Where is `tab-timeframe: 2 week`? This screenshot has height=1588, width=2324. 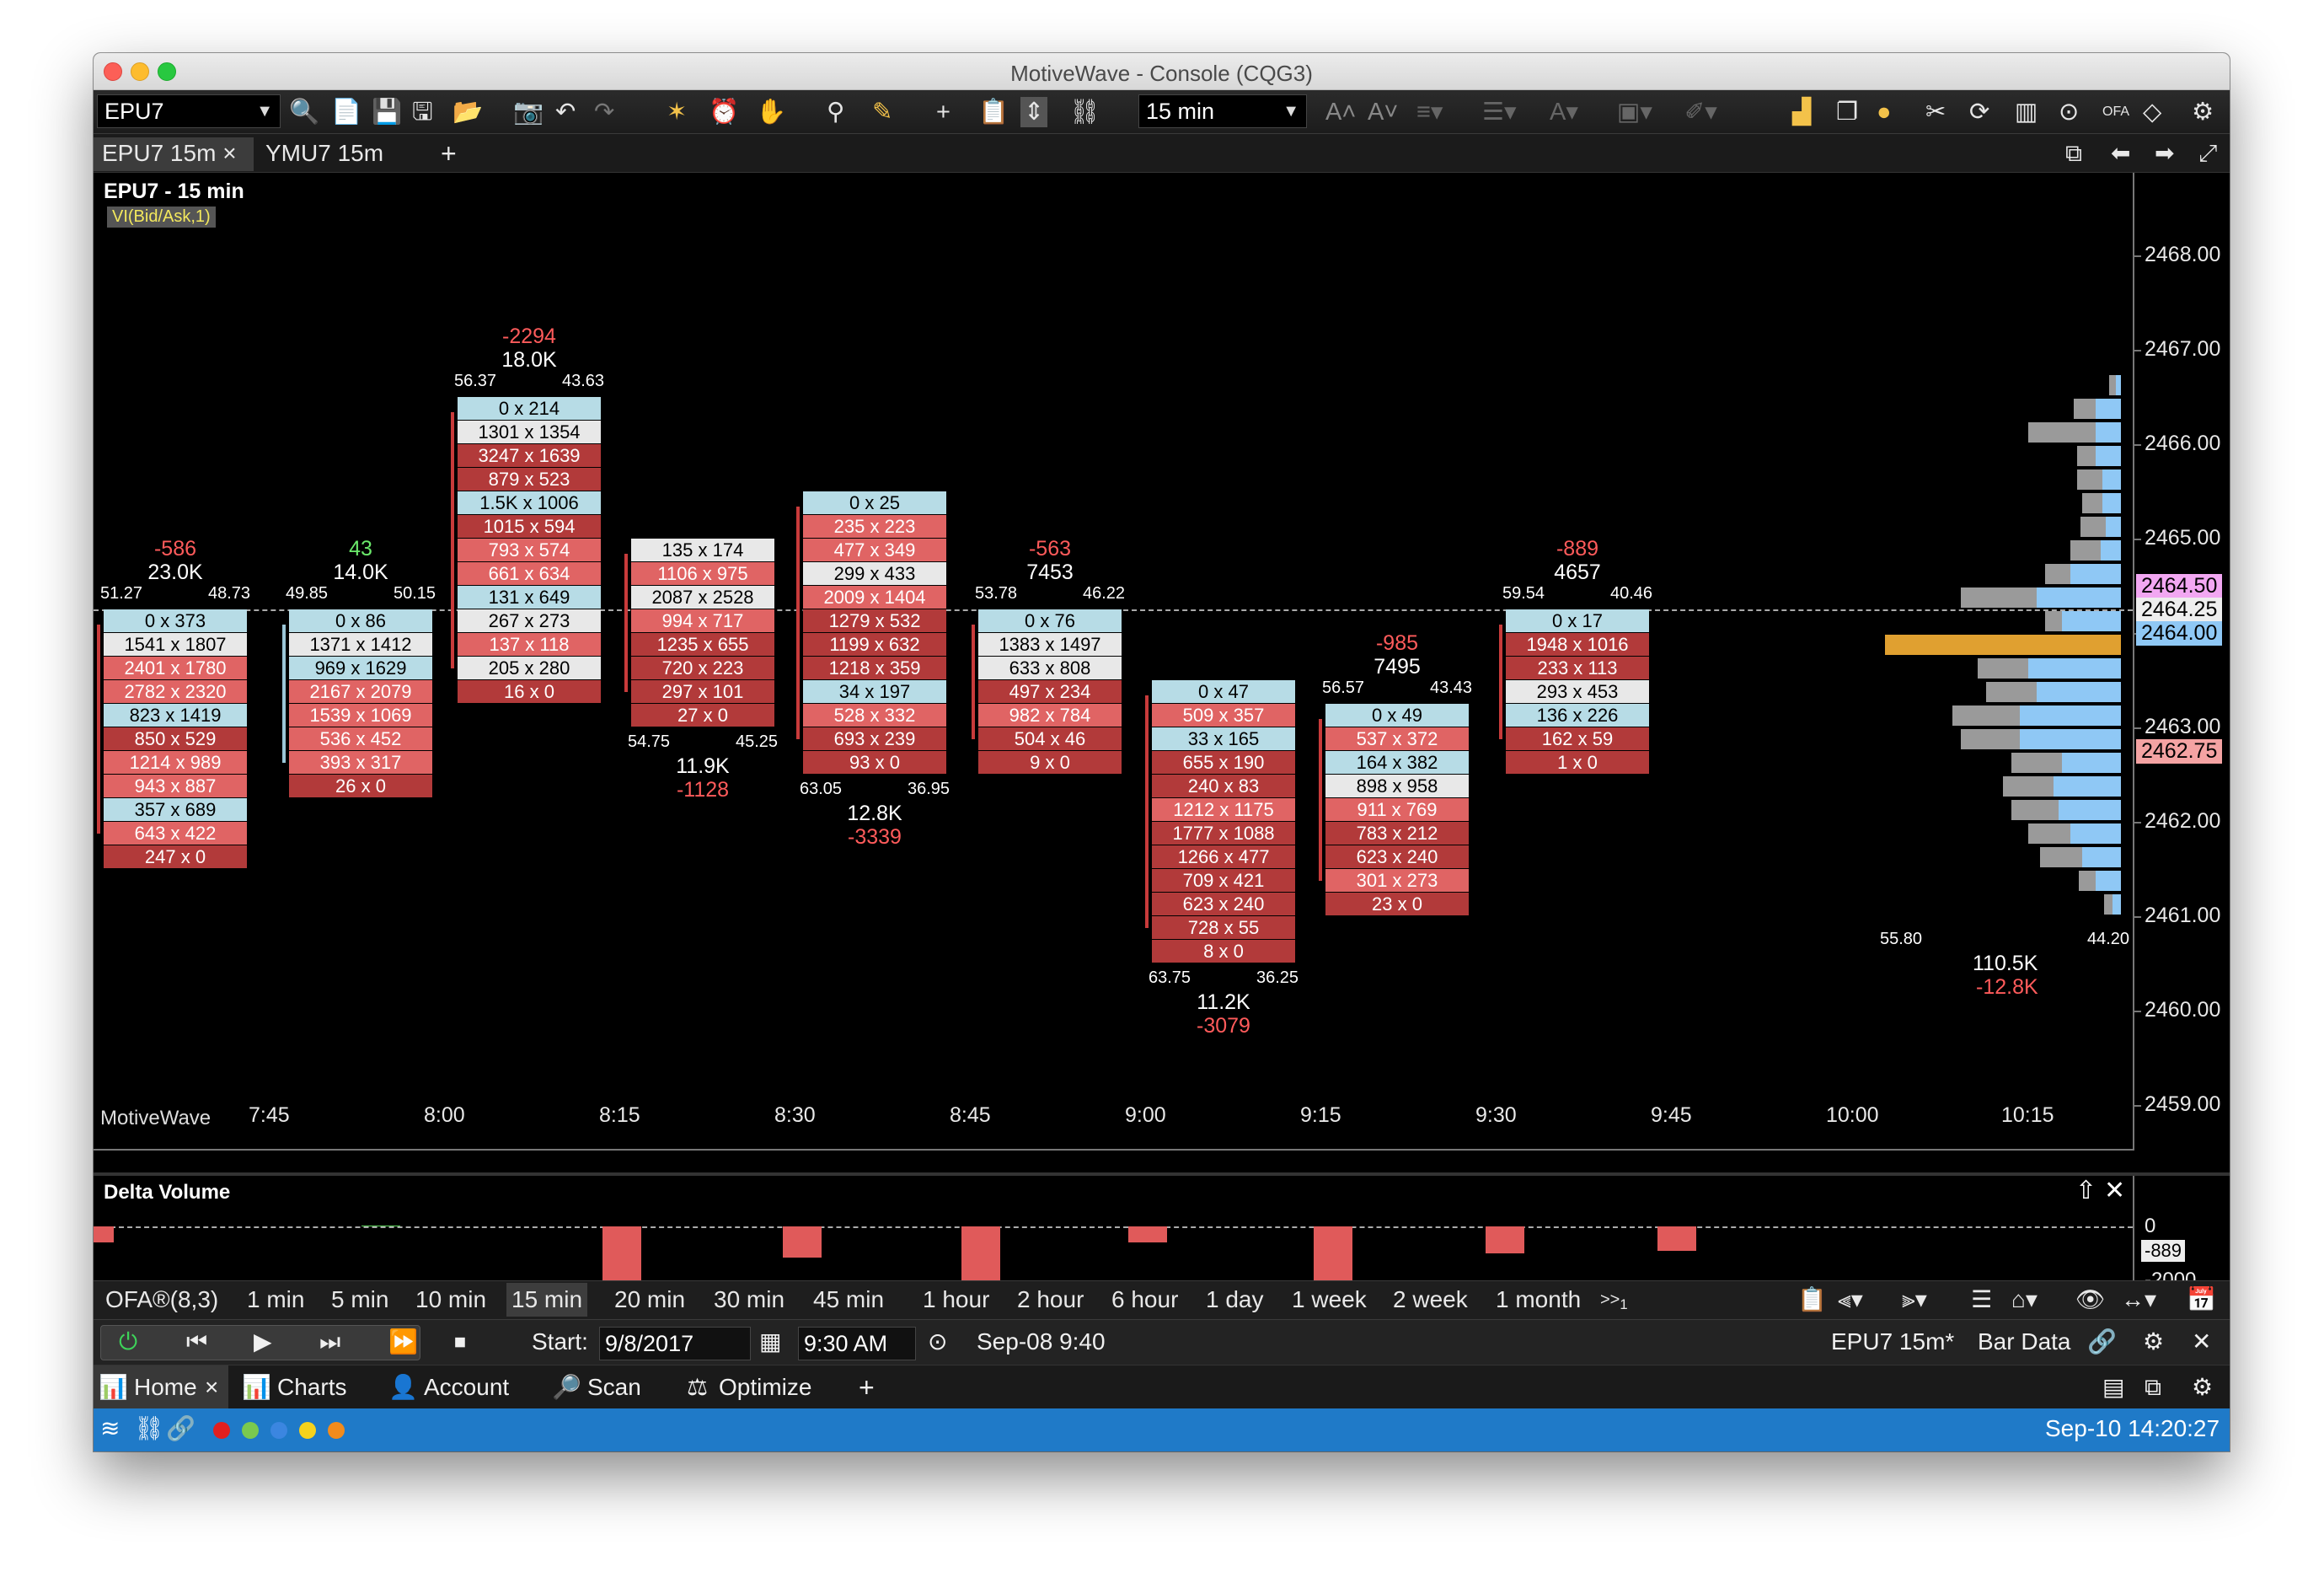
tab-timeframe: 2 week is located at coordinates (1430, 1300).